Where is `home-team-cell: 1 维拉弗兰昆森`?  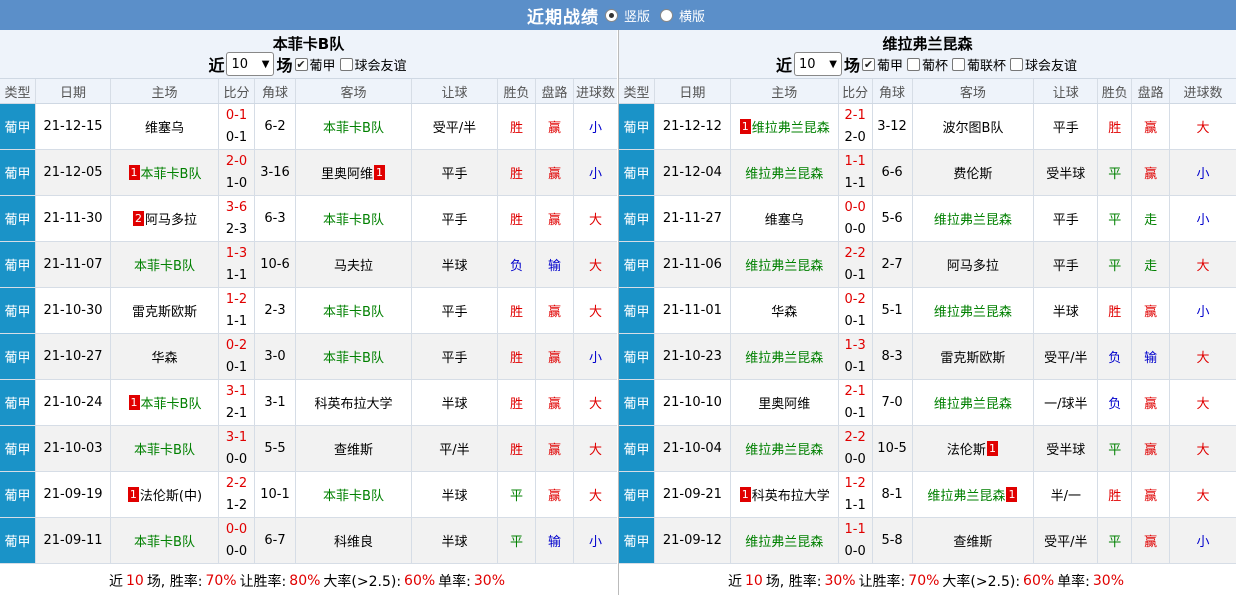
home-team-cell: 1 维拉弗兰昆森 is located at coordinates (785, 126).